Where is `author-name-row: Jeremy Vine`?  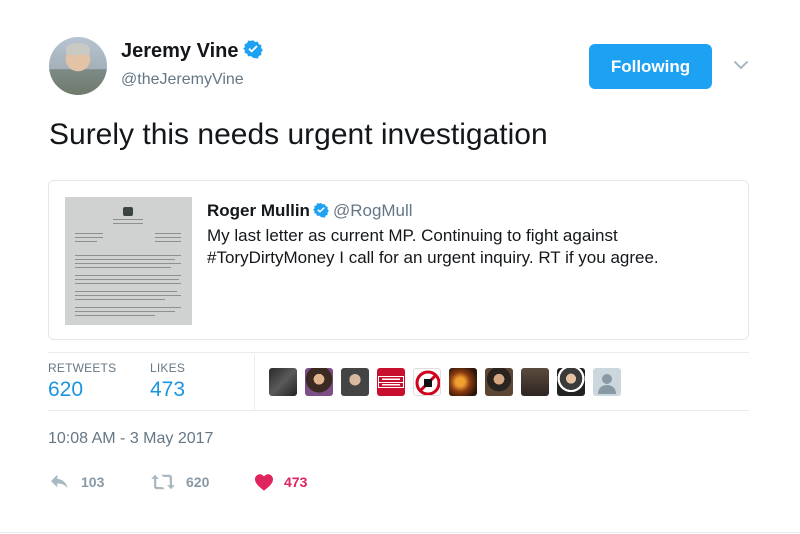 author-name-row: Jeremy Vine is located at coordinates (192, 51).